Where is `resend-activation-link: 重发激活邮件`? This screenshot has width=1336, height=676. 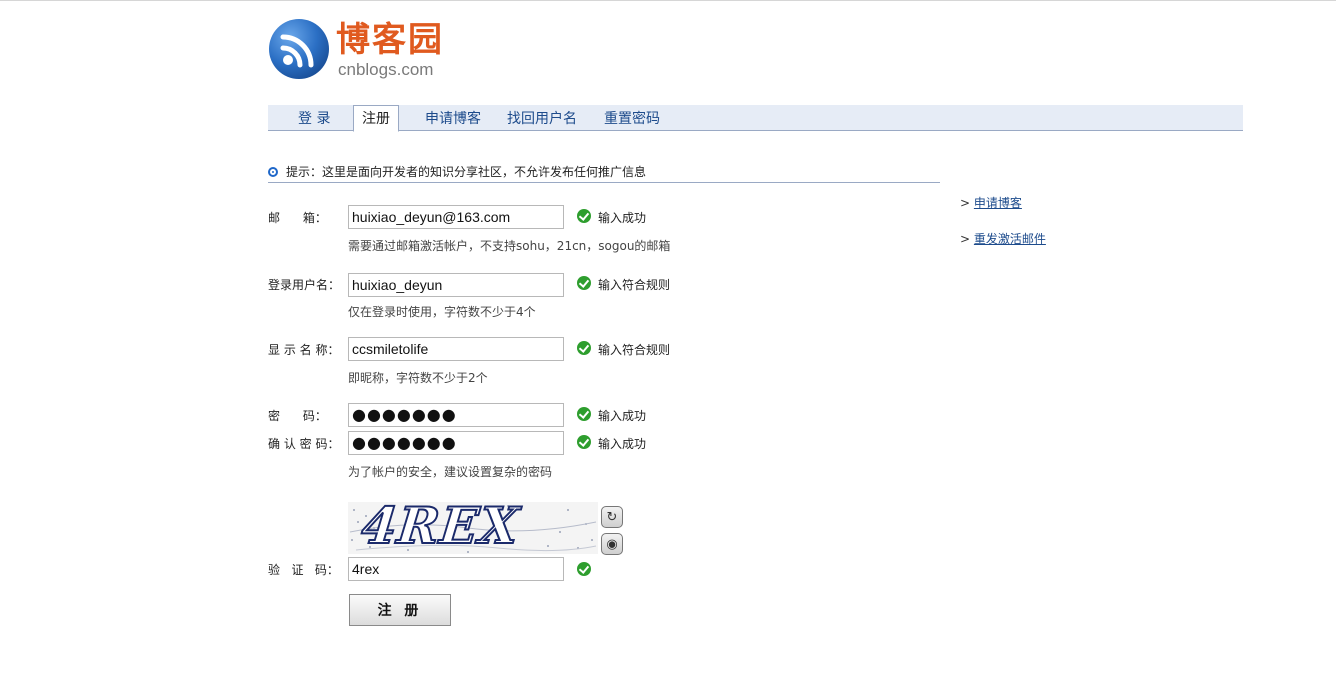 resend-activation-link: 重发激活邮件 is located at coordinates (1010, 239).